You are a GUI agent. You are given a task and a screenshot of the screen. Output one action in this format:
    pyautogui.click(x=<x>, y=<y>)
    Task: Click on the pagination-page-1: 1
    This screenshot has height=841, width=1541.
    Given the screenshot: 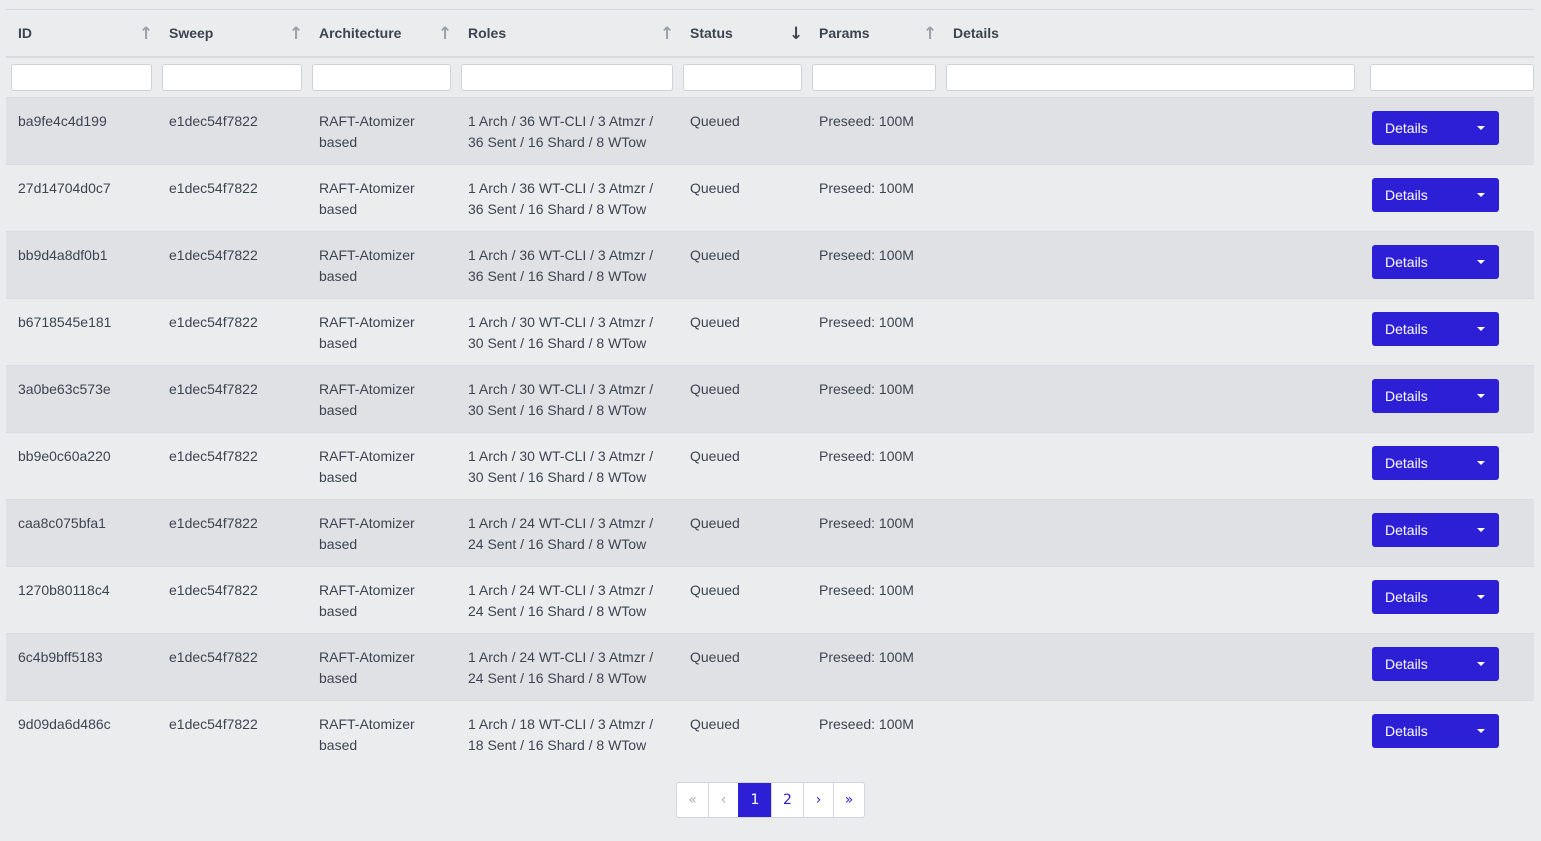 What is the action you would take?
    pyautogui.click(x=754, y=800)
    